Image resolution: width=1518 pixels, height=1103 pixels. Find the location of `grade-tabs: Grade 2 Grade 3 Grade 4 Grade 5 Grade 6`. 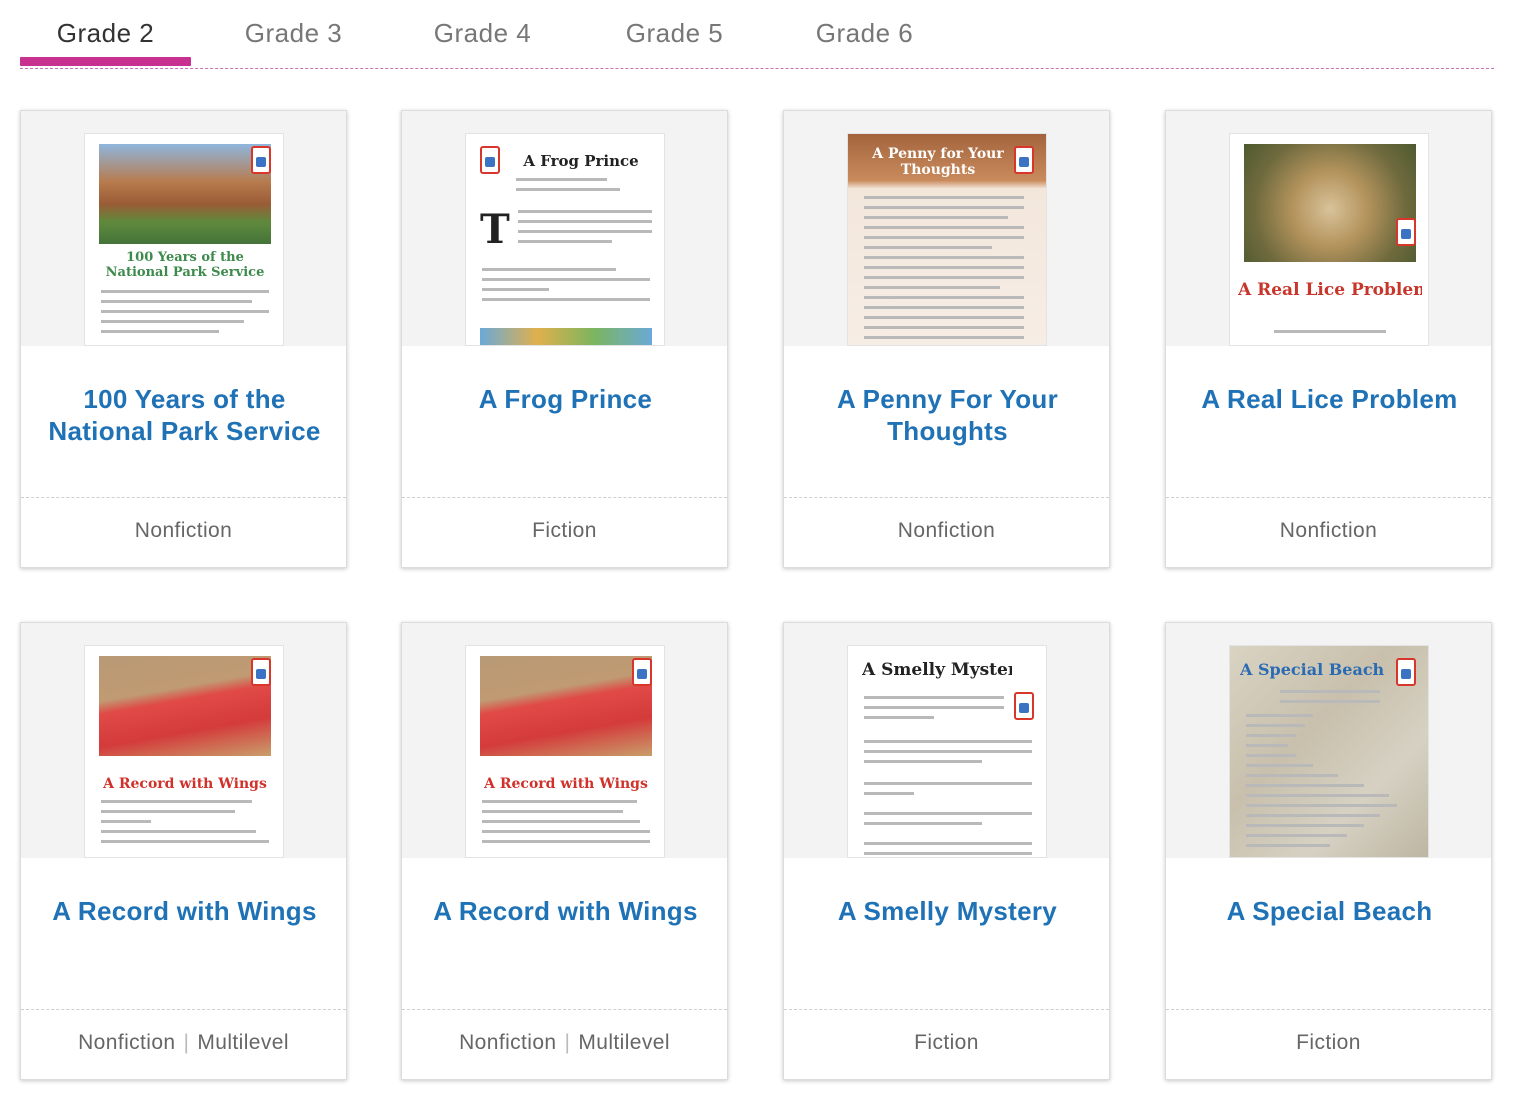

grade-tabs: Grade 2 Grade 3 Grade 4 Grade 5 Grade 6 is located at coordinates (757, 34).